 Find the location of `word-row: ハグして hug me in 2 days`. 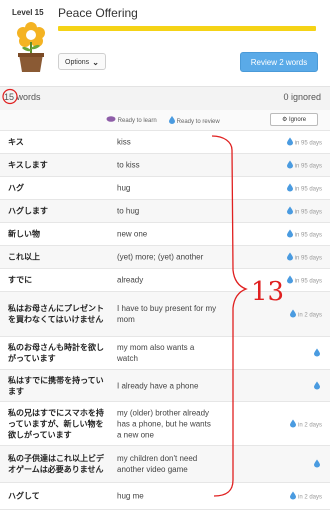

word-row: ハグして hug me in 2 days is located at coordinates (165, 496).